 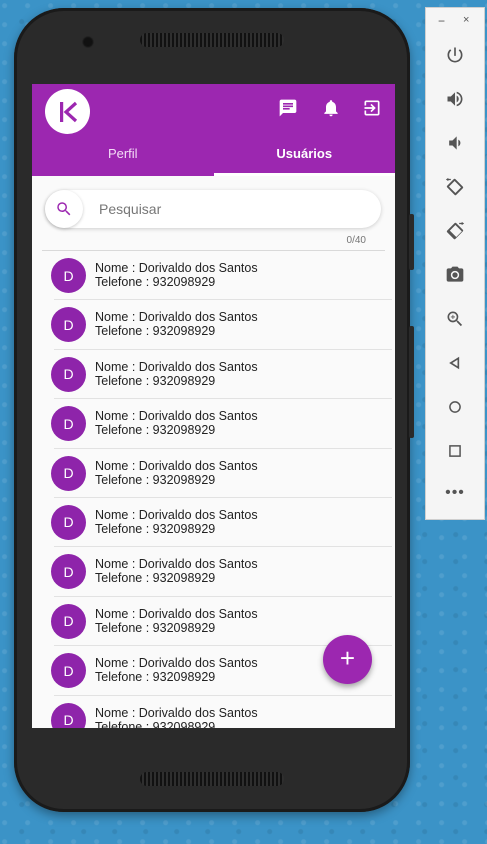 I want to click on back-button, so click(x=455, y=363).